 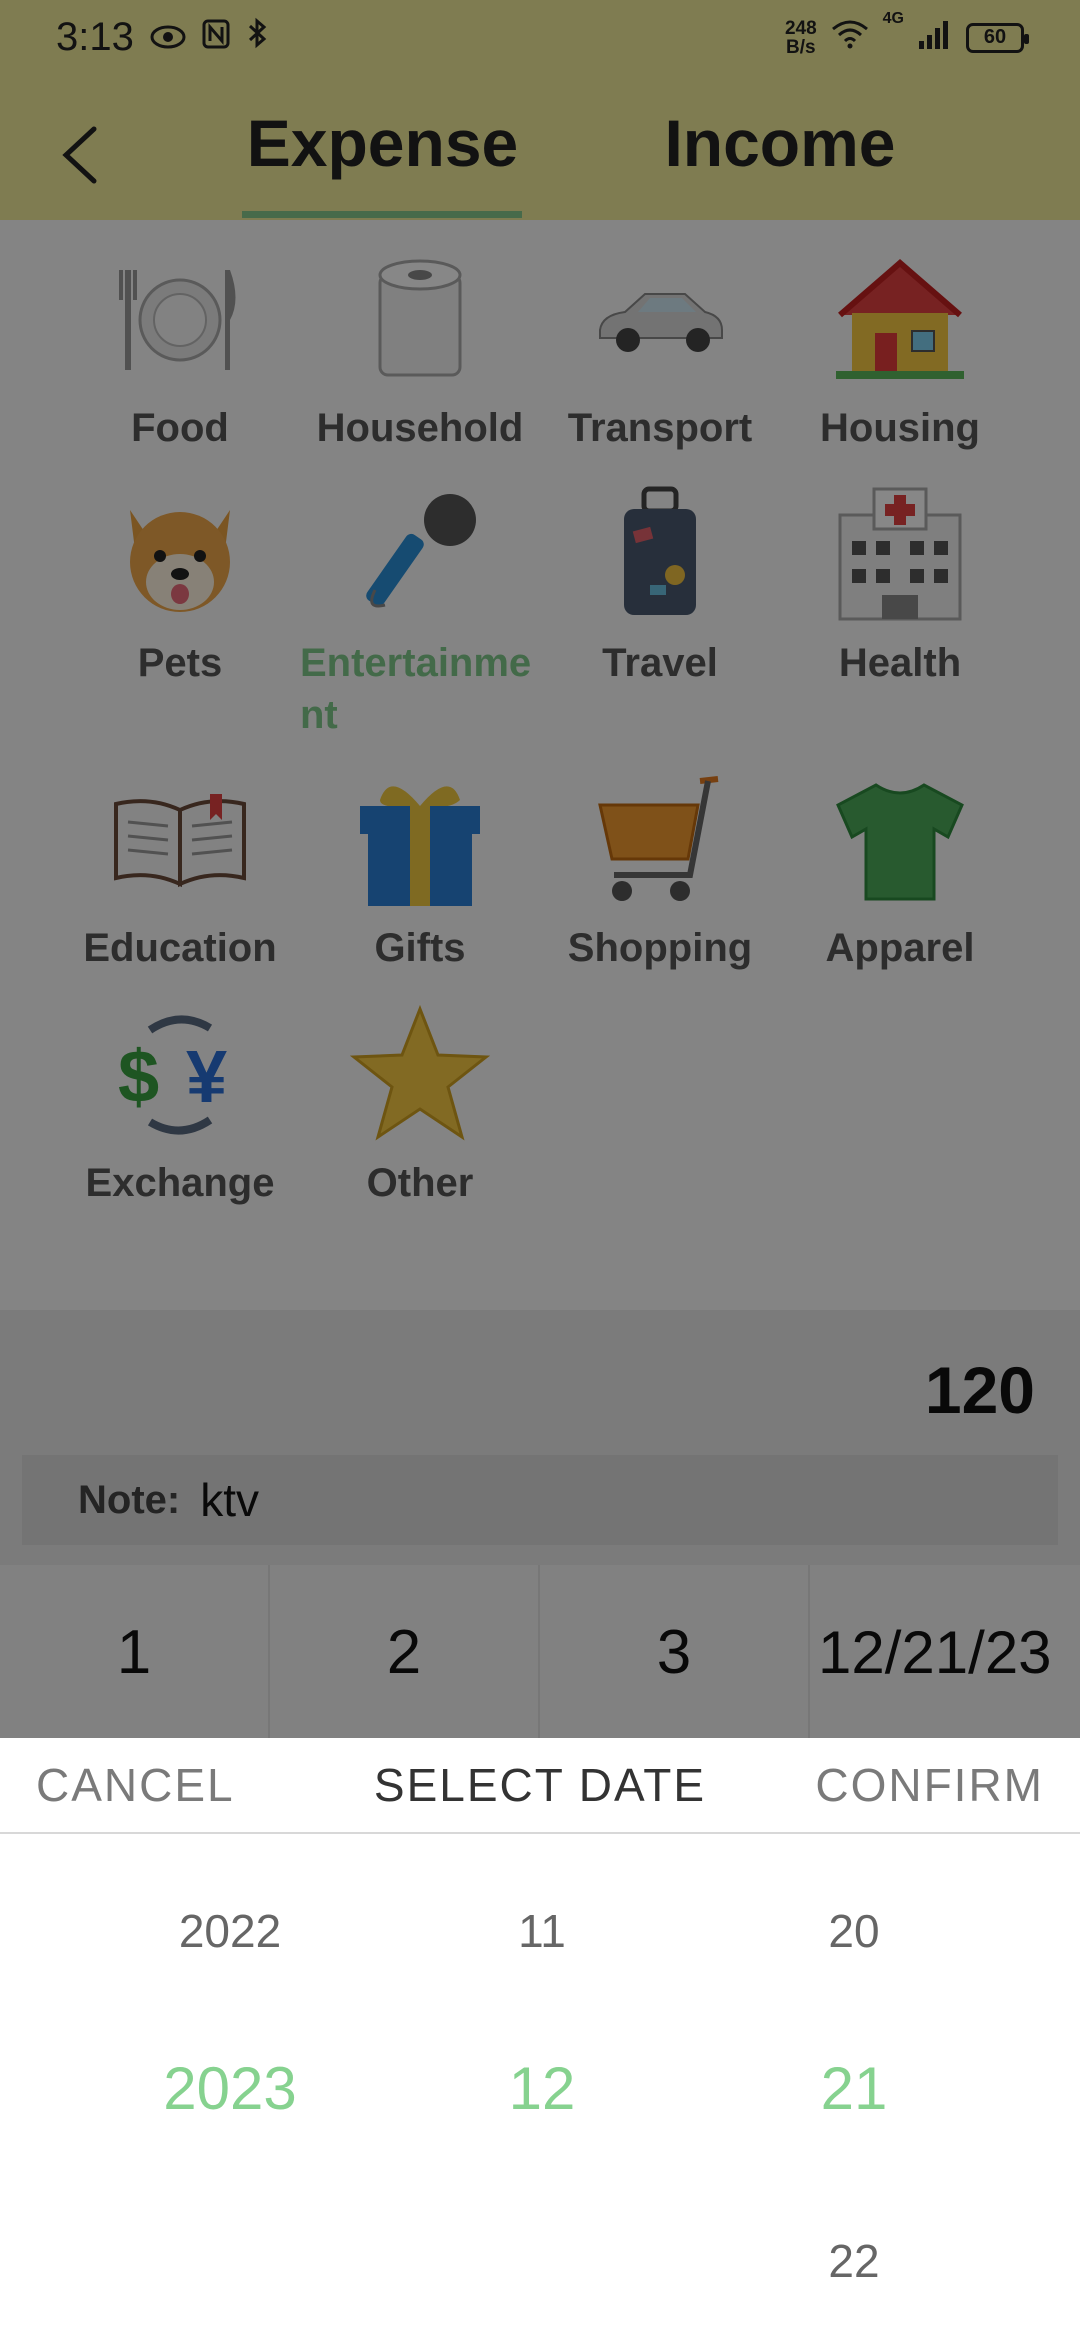 What do you see at coordinates (230, 1931) in the screenshot?
I see `year-prev: 2022` at bounding box center [230, 1931].